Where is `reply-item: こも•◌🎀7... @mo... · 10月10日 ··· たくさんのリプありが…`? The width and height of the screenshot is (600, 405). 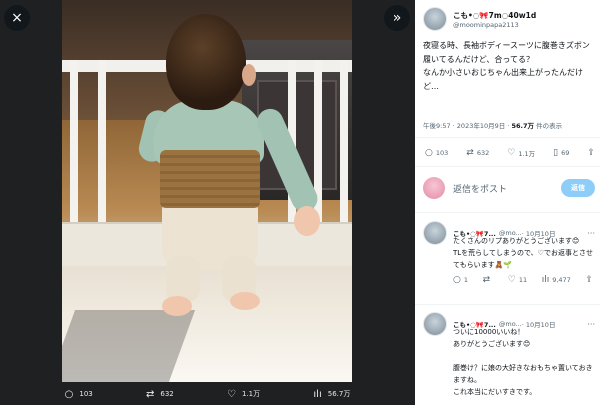
reply-item: こも•◌🎀7... @mo... · 10月10日 ··· たくさんのリプありが… is located at coordinates (509, 253).